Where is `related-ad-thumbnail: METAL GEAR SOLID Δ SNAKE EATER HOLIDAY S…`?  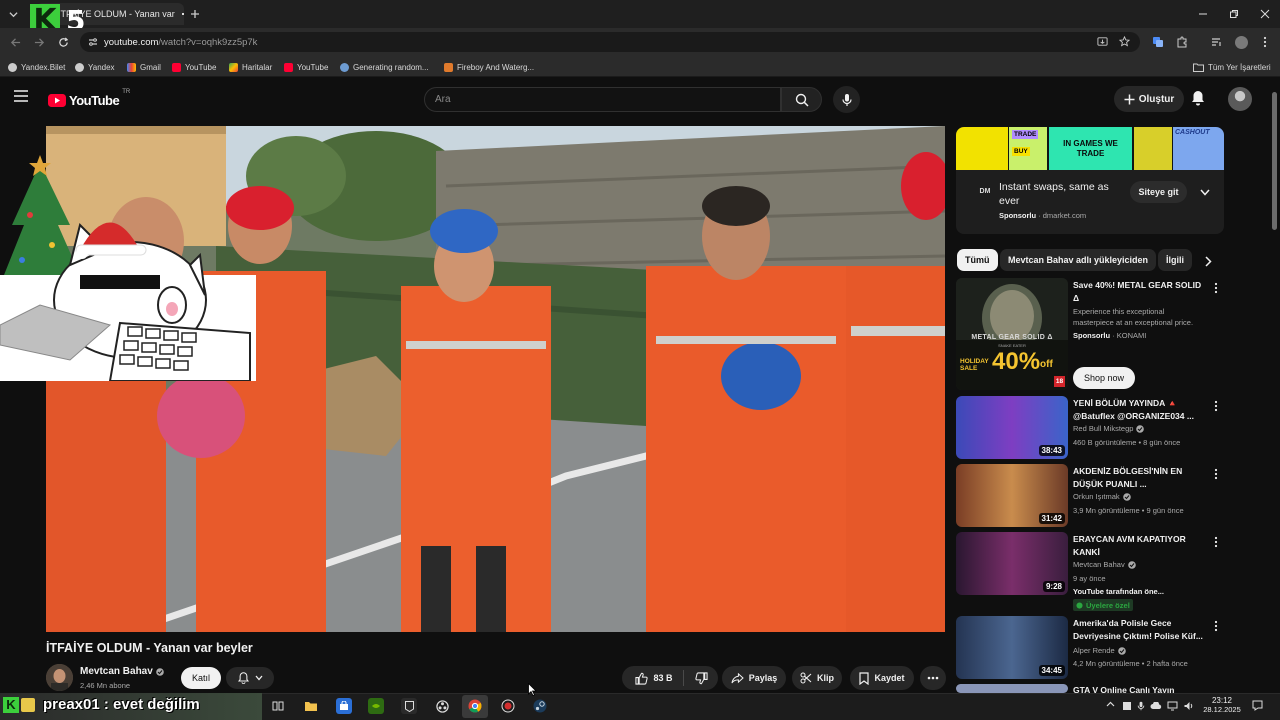 related-ad-thumbnail: METAL GEAR SOLID Δ SNAKE EATER HOLIDAY S… is located at coordinates (1012, 334).